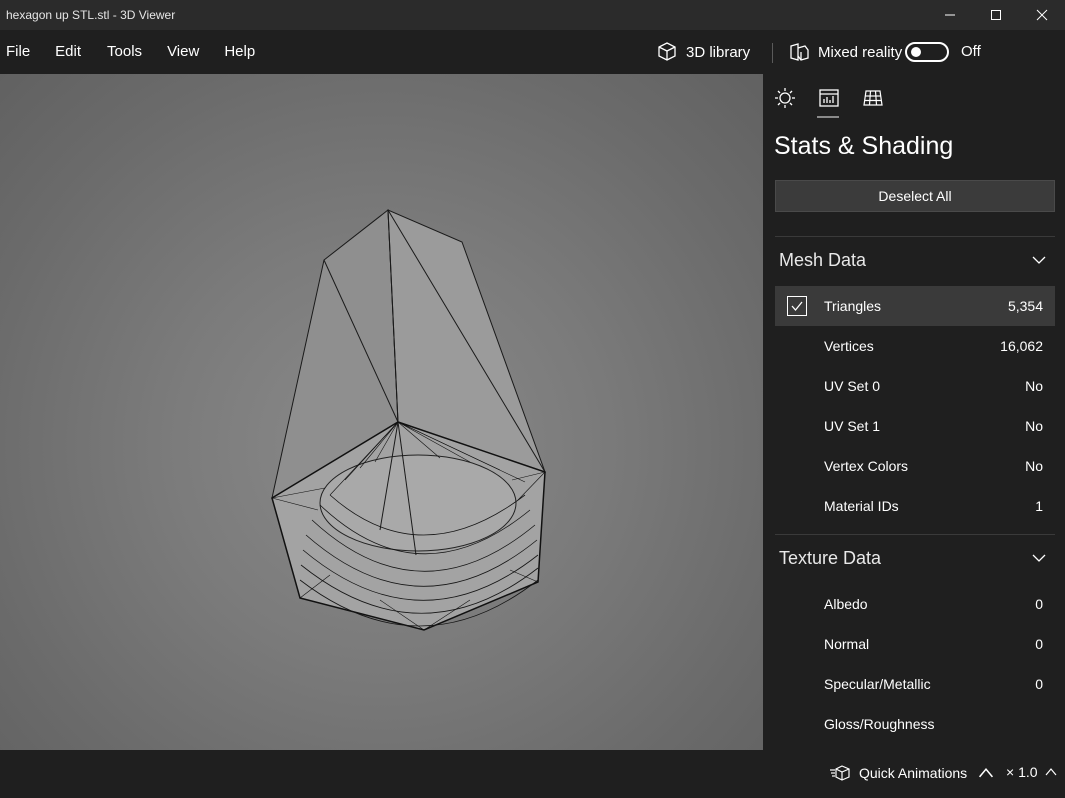 This screenshot has width=1065, height=798. I want to click on quick-animations-button: Quick Animations, so click(913, 773).